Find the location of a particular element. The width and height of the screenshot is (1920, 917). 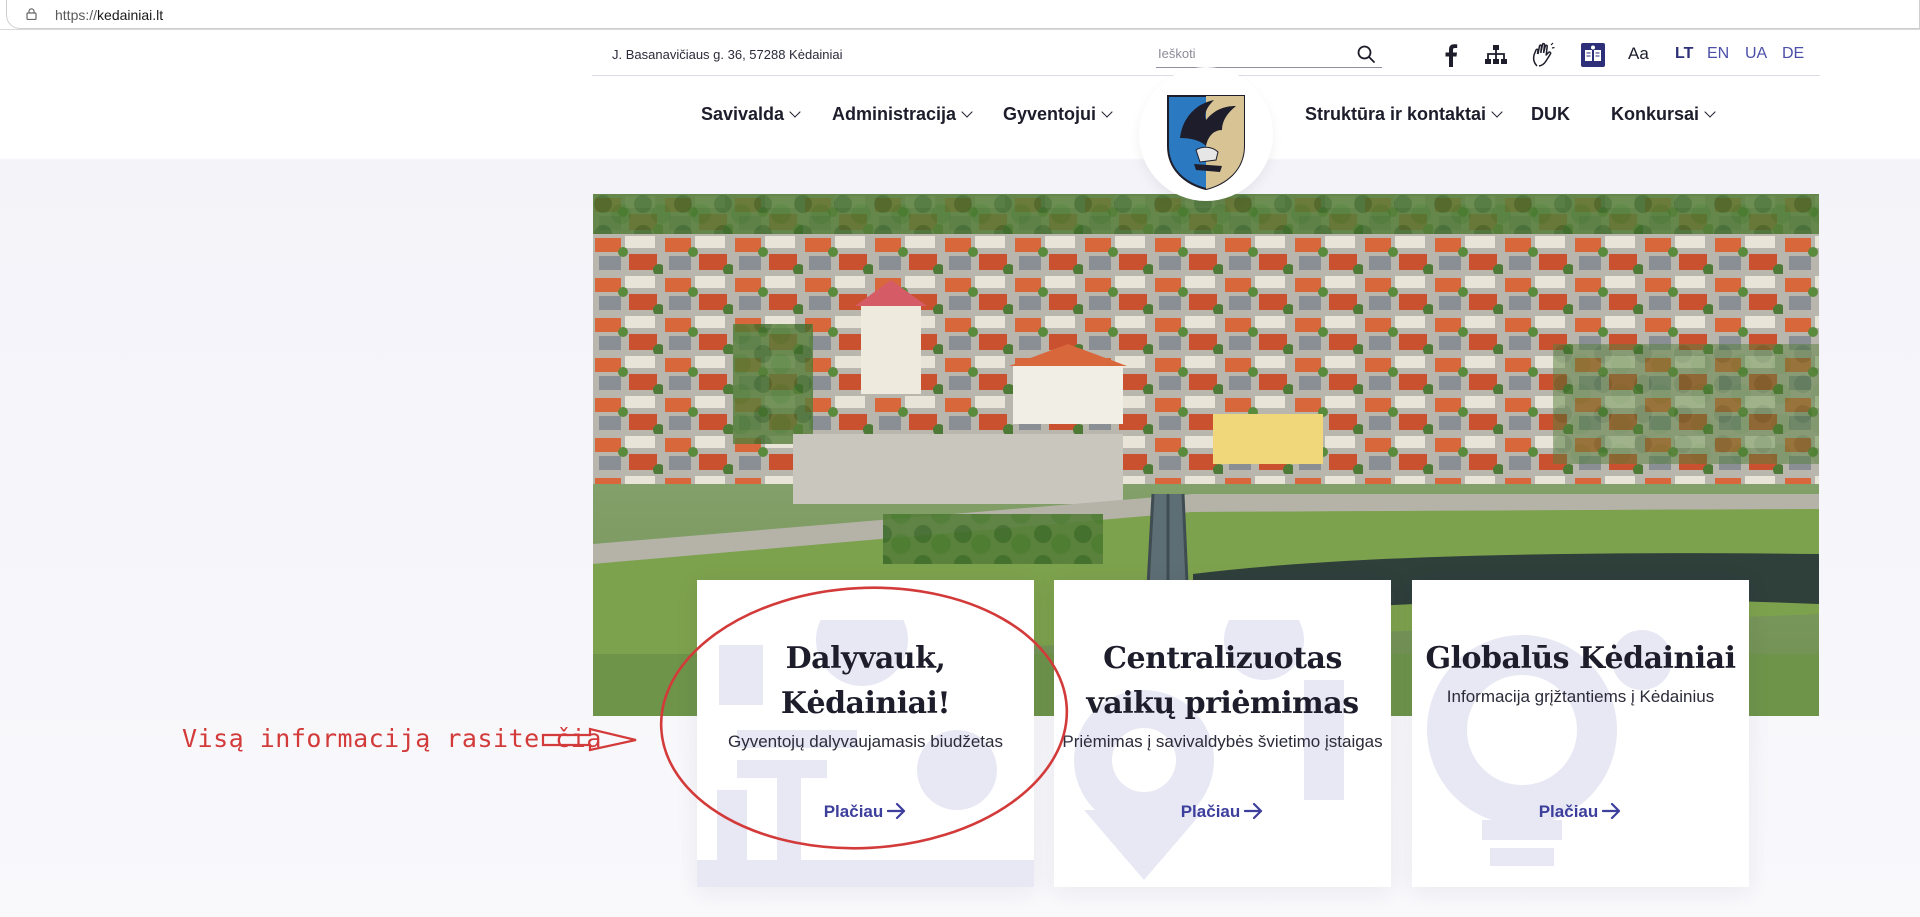

nav-label: Struktūra ir kontaktai is located at coordinates (1396, 114).